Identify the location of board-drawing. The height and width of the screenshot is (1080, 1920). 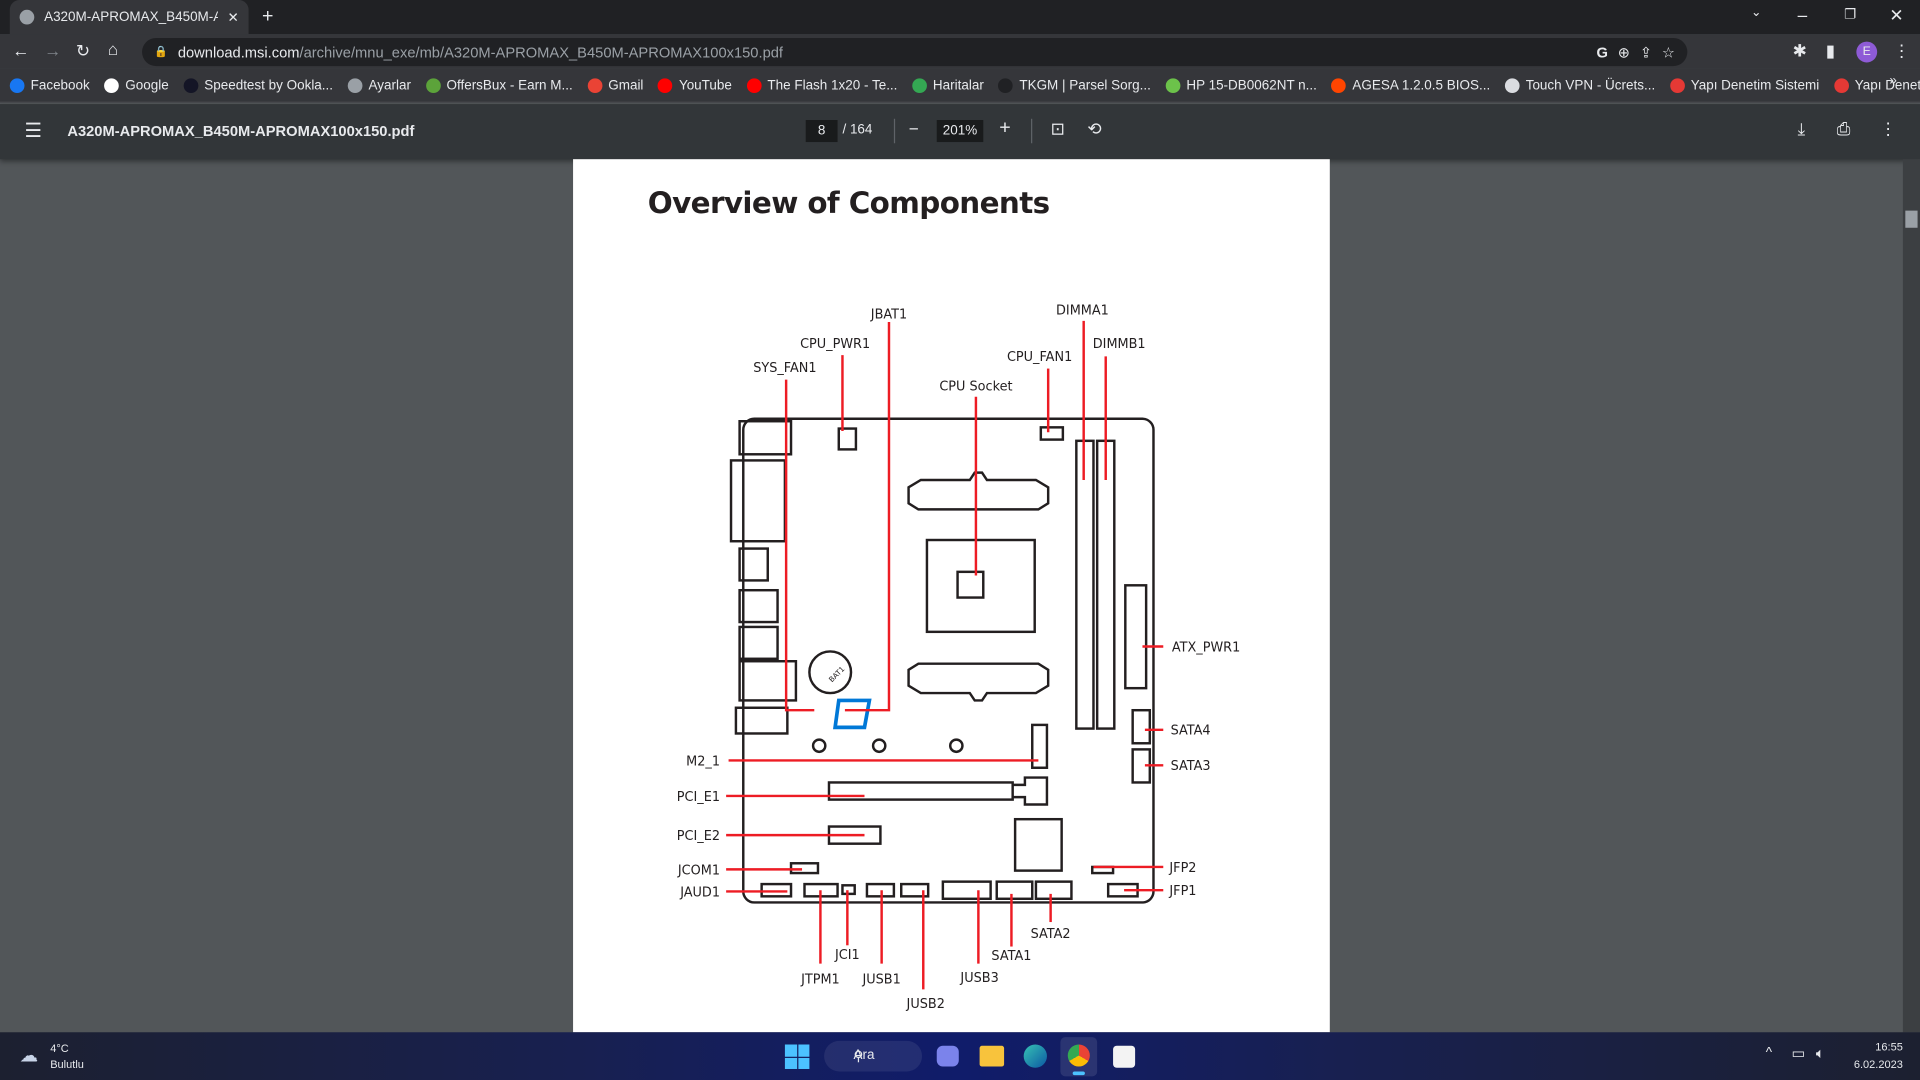
(942, 660).